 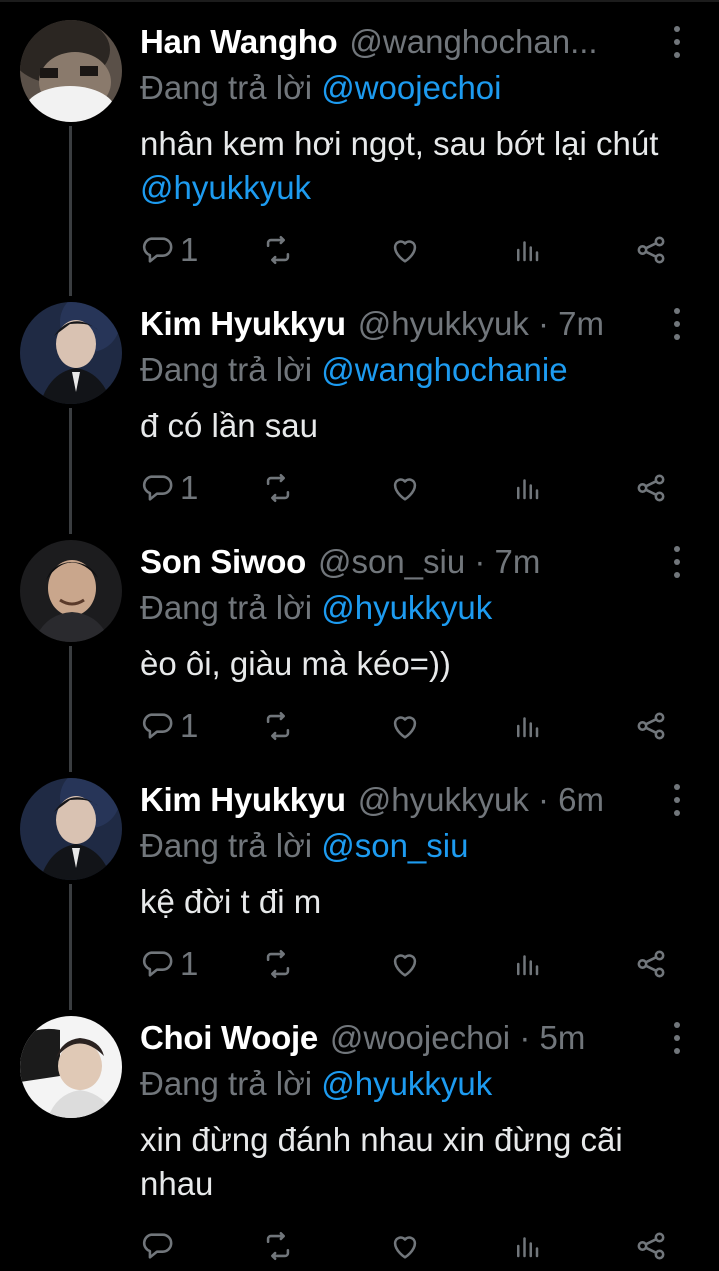 I want to click on tweet-text-content: nhân kem hơi ngọt, sau bớt lại chút, so click(x=399, y=143).